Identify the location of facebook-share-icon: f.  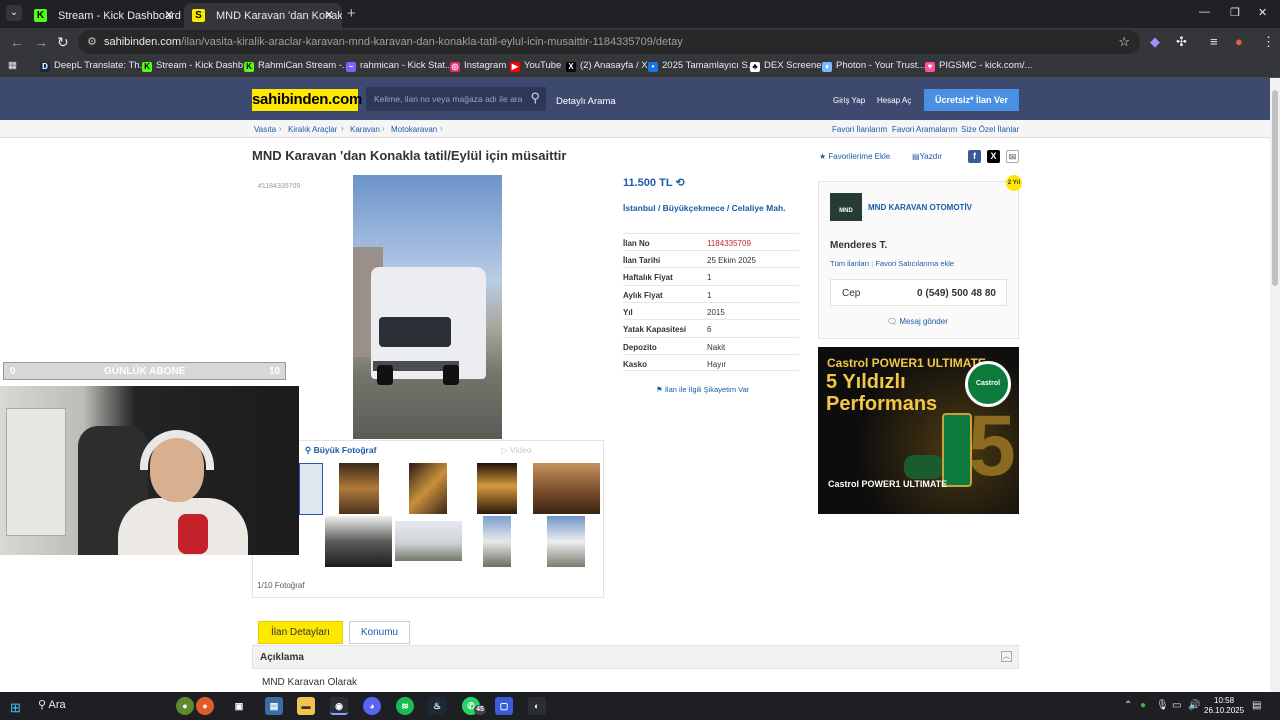
(974, 156).